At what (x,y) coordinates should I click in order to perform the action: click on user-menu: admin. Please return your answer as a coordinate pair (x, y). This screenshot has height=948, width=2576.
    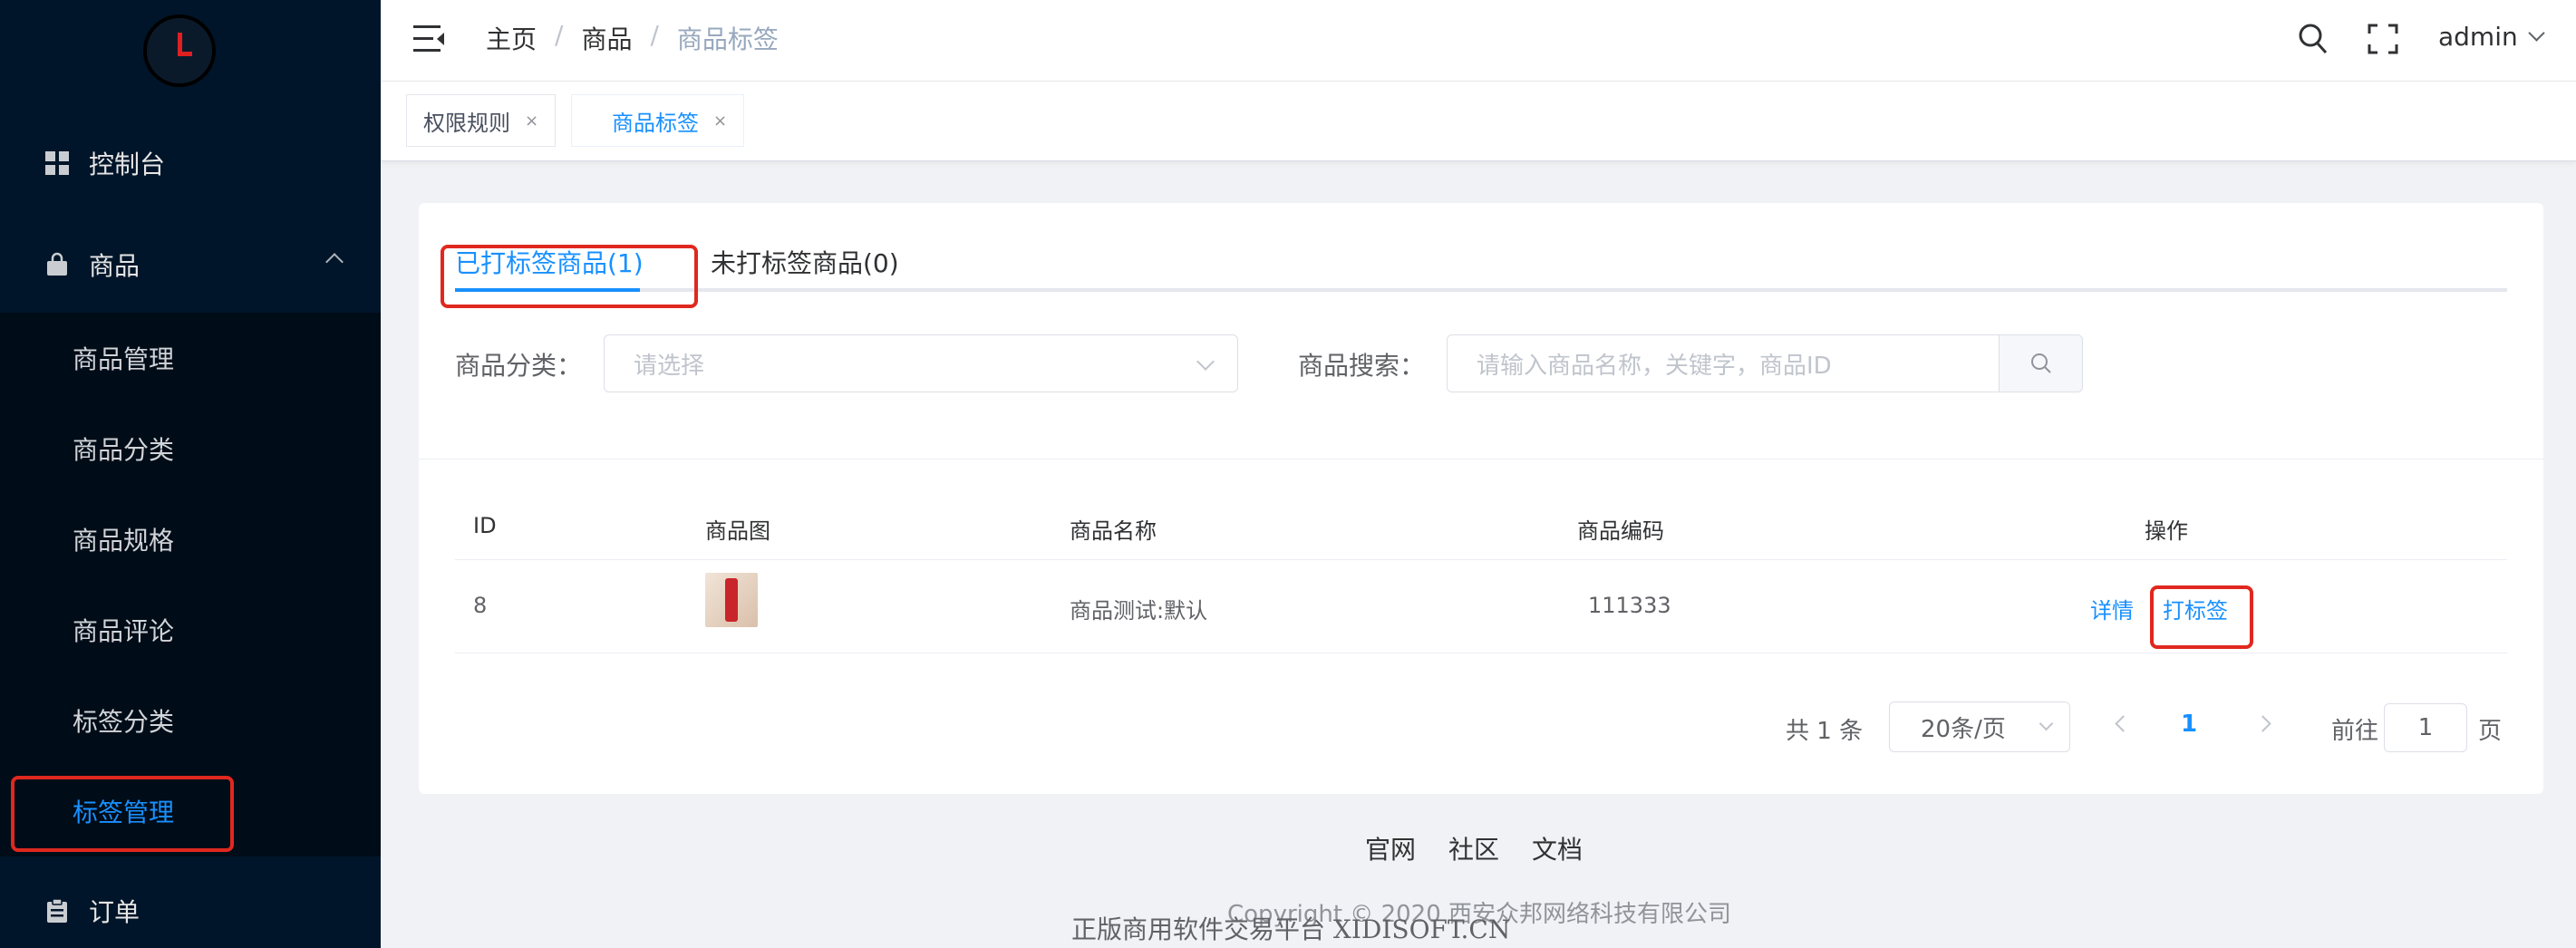
    Looking at the image, I should click on (2491, 37).